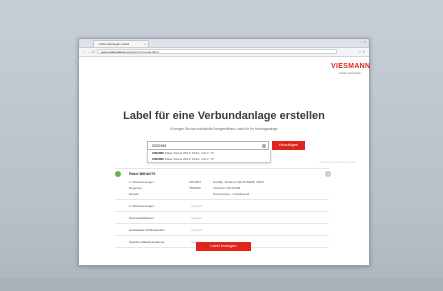  Describe the element at coordinates (158, 159) in the screenshot. I see `suggestion-code: Z002966` at that location.